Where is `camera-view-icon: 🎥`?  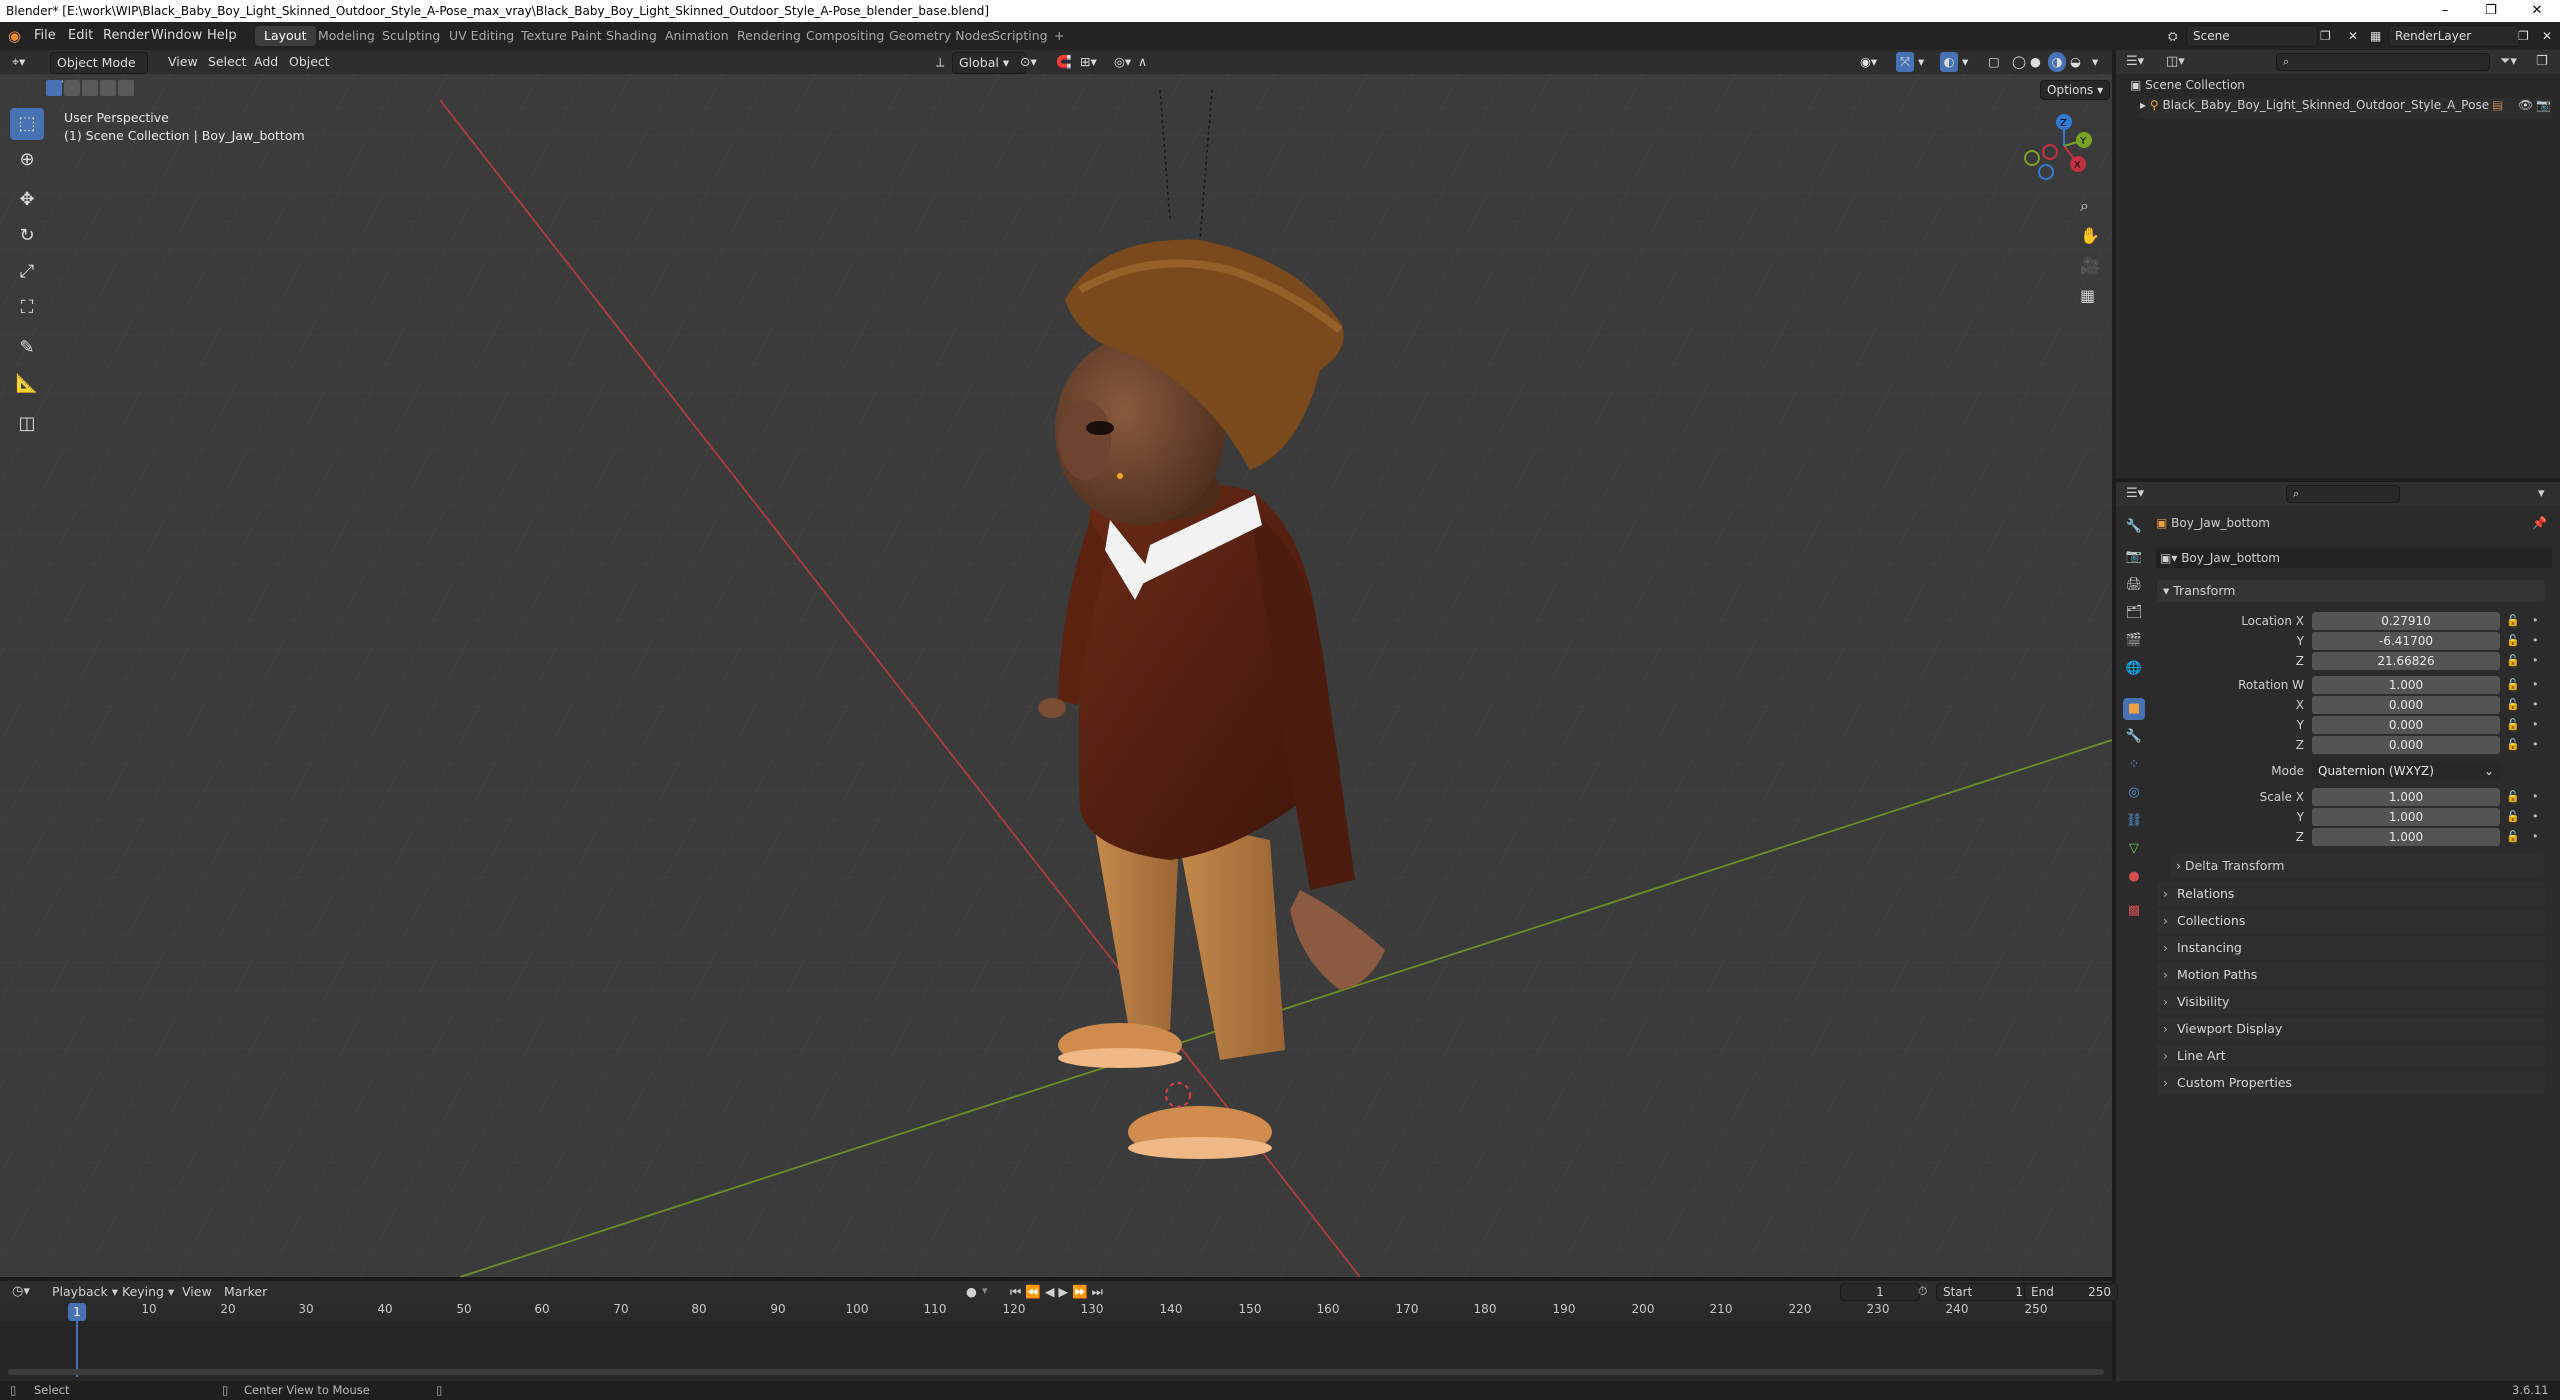
camera-view-icon: 🎥 is located at coordinates (2090, 265).